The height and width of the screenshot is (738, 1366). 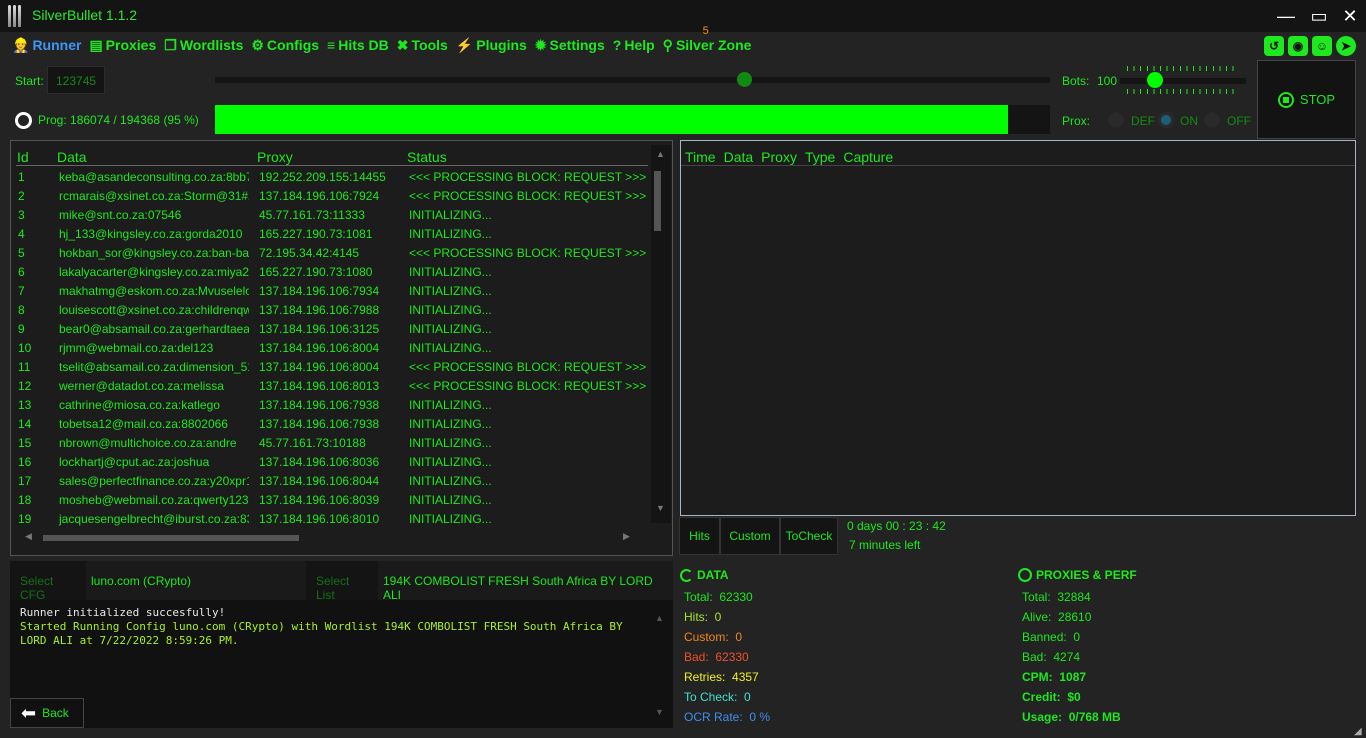 What do you see at coordinates (750, 536) in the screenshot?
I see `tab-custom: Custom` at bounding box center [750, 536].